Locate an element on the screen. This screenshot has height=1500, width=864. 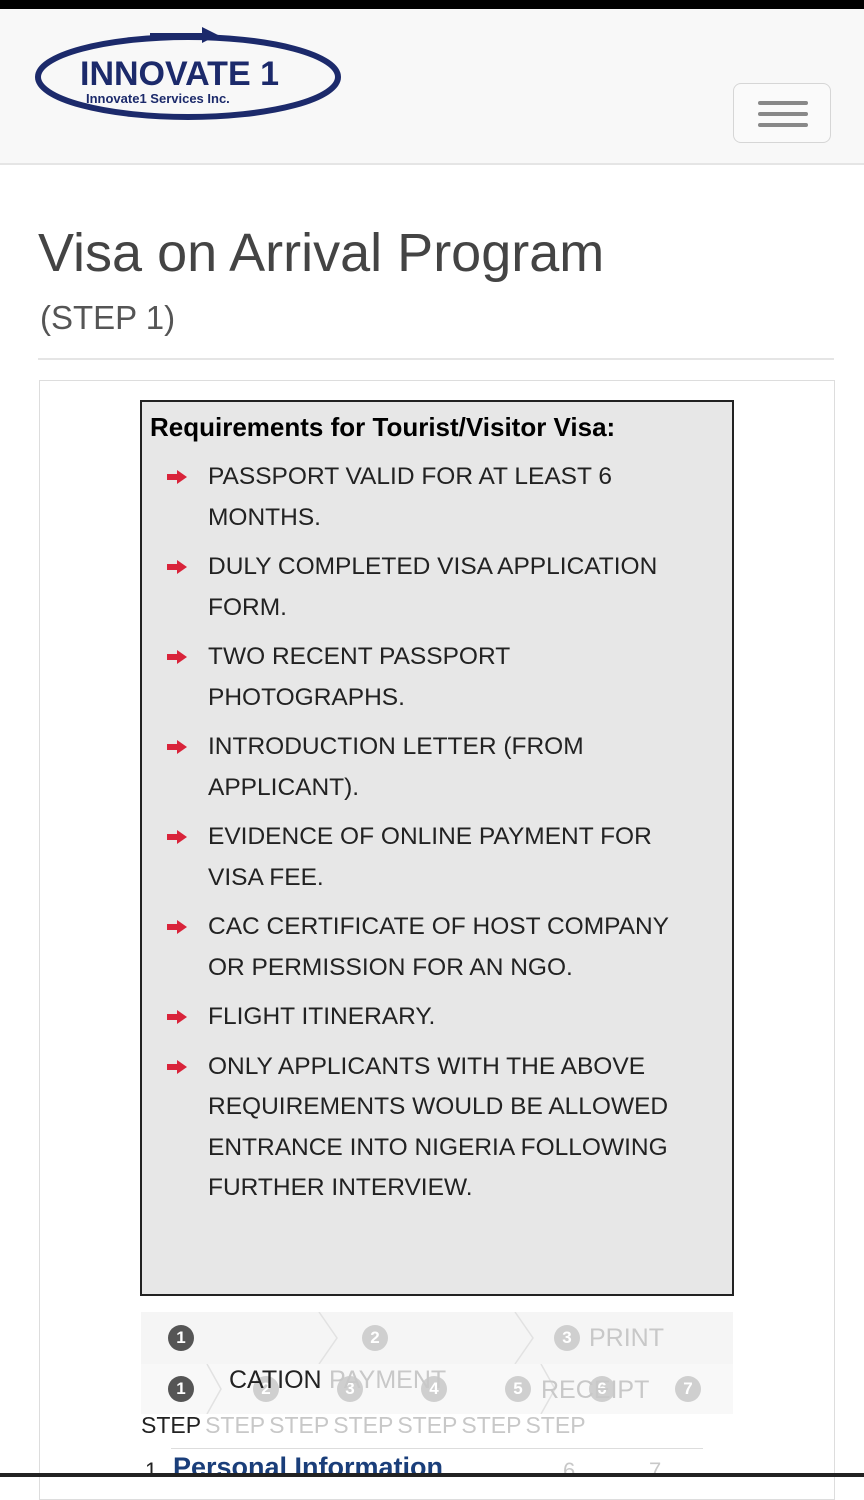
requirement-text: TWO RECENT PASSPORT PHOTOGRAPHS. is located at coordinates (359, 677).